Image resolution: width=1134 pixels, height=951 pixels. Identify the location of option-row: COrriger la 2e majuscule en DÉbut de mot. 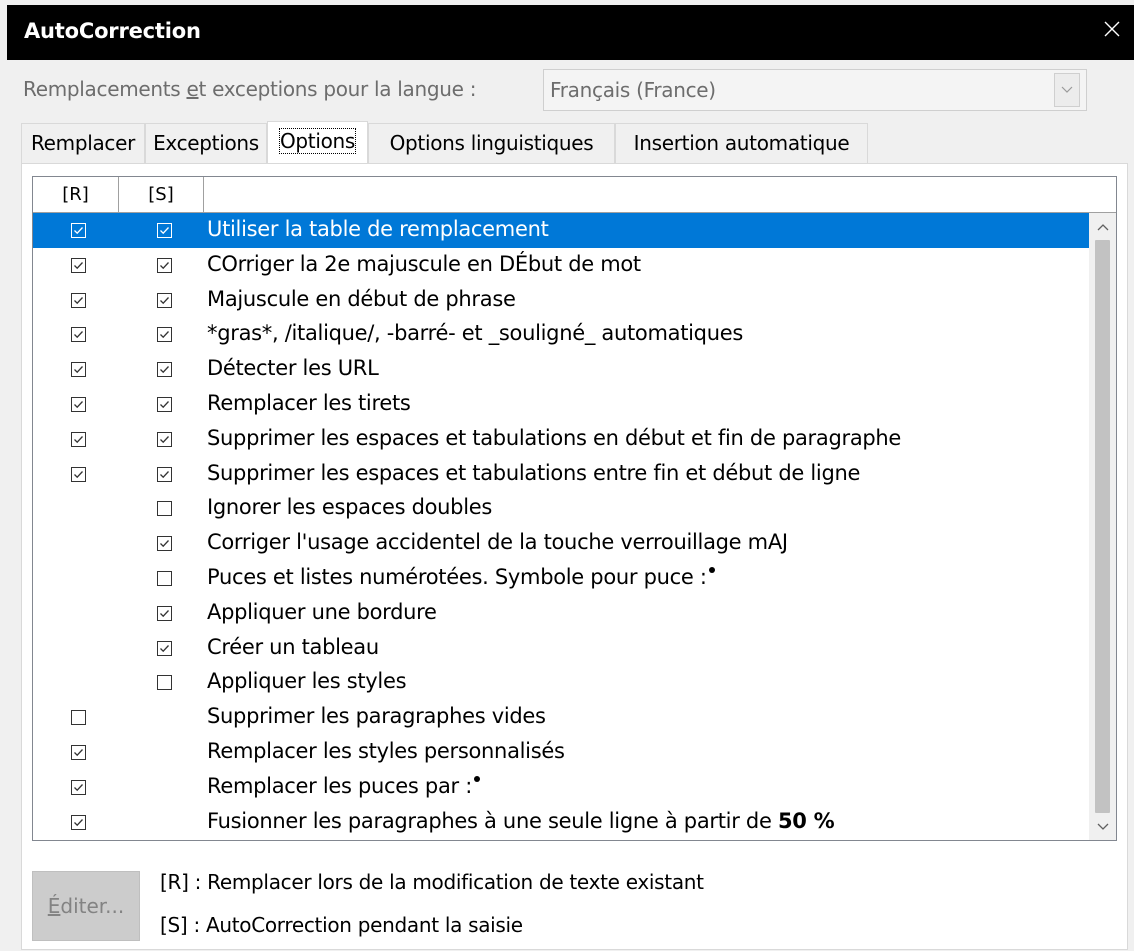
(561, 265).